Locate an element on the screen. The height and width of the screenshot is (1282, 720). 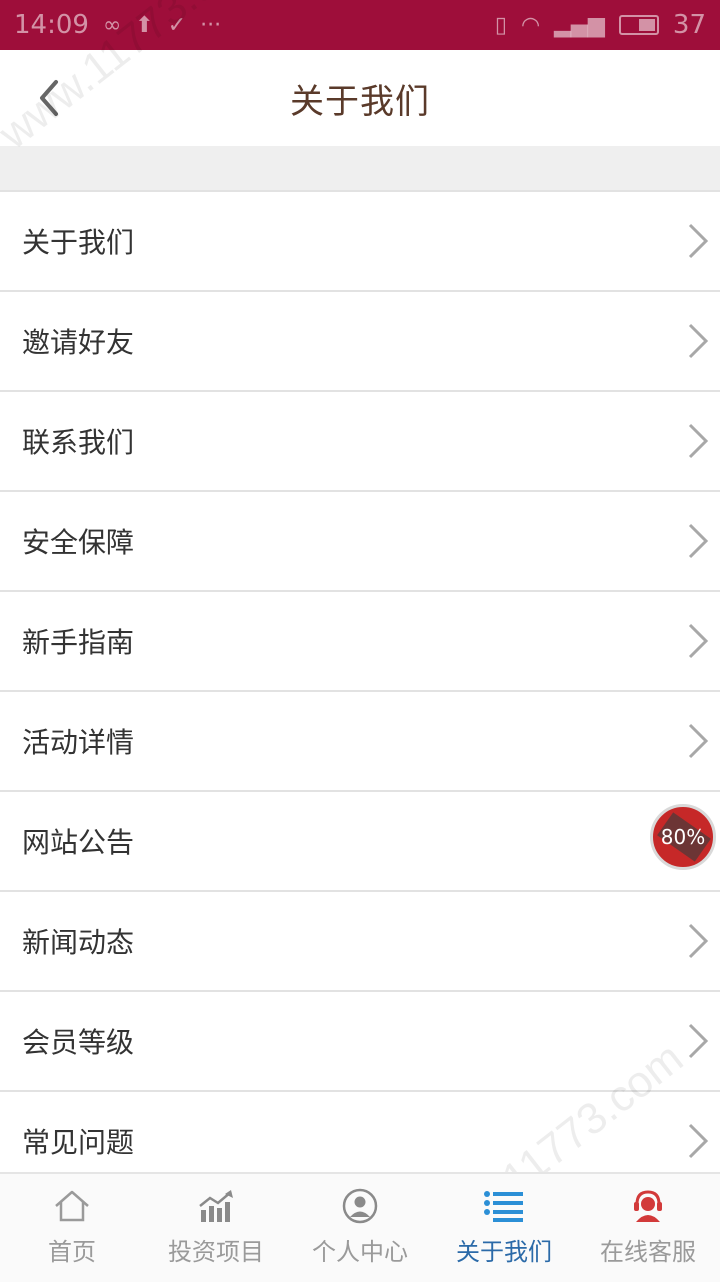
menu-item-label: 活动详情 is located at coordinates (78, 742).